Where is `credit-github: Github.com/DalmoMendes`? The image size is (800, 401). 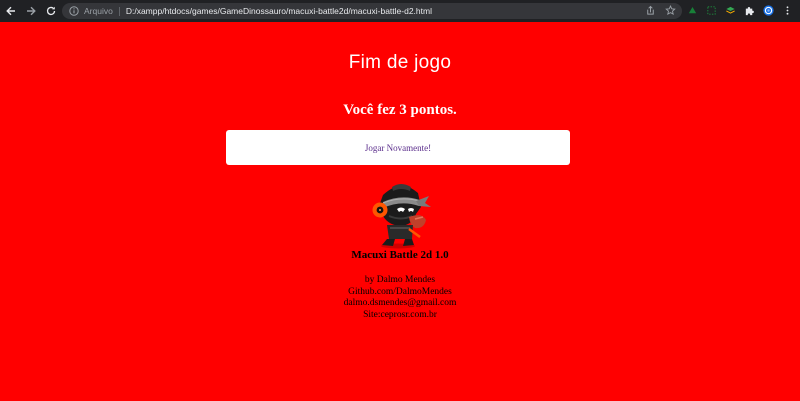
credit-github: Github.com/DalmoMendes is located at coordinates (400, 291).